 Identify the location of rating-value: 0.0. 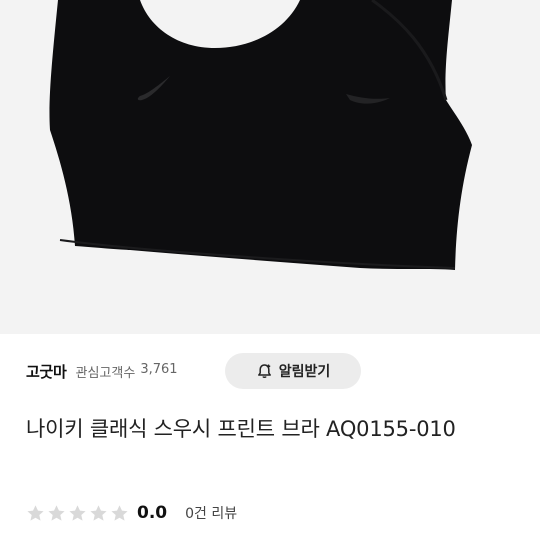
(152, 513).